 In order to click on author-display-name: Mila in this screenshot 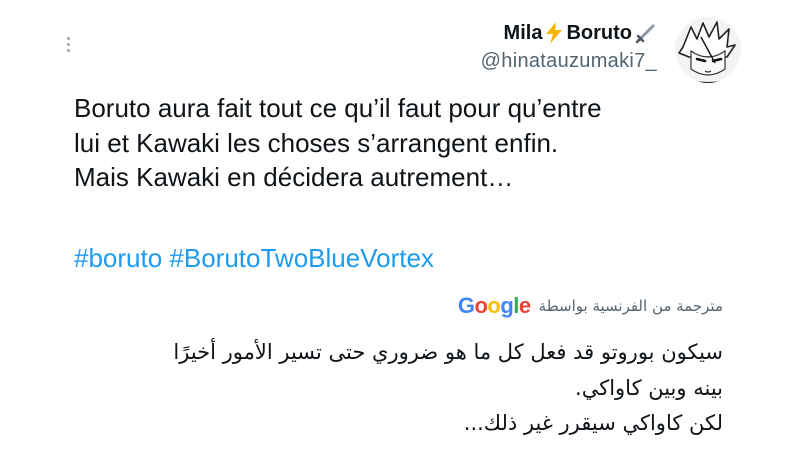, I will do `click(523, 33)`.